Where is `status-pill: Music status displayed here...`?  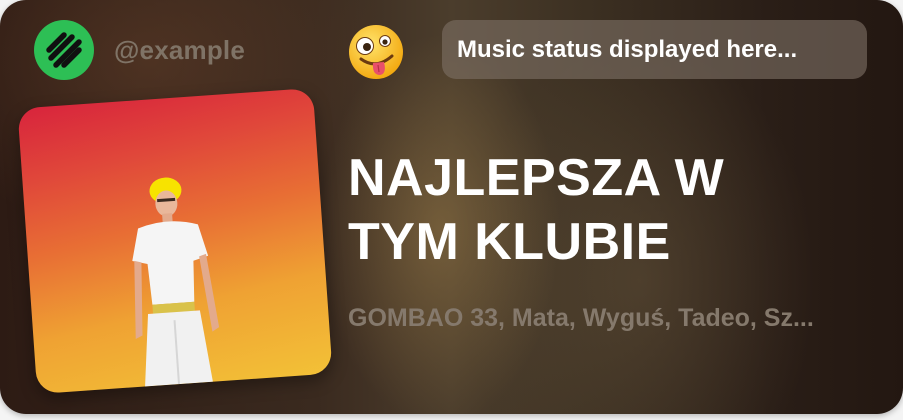
status-pill: Music status displayed here... is located at coordinates (654, 49).